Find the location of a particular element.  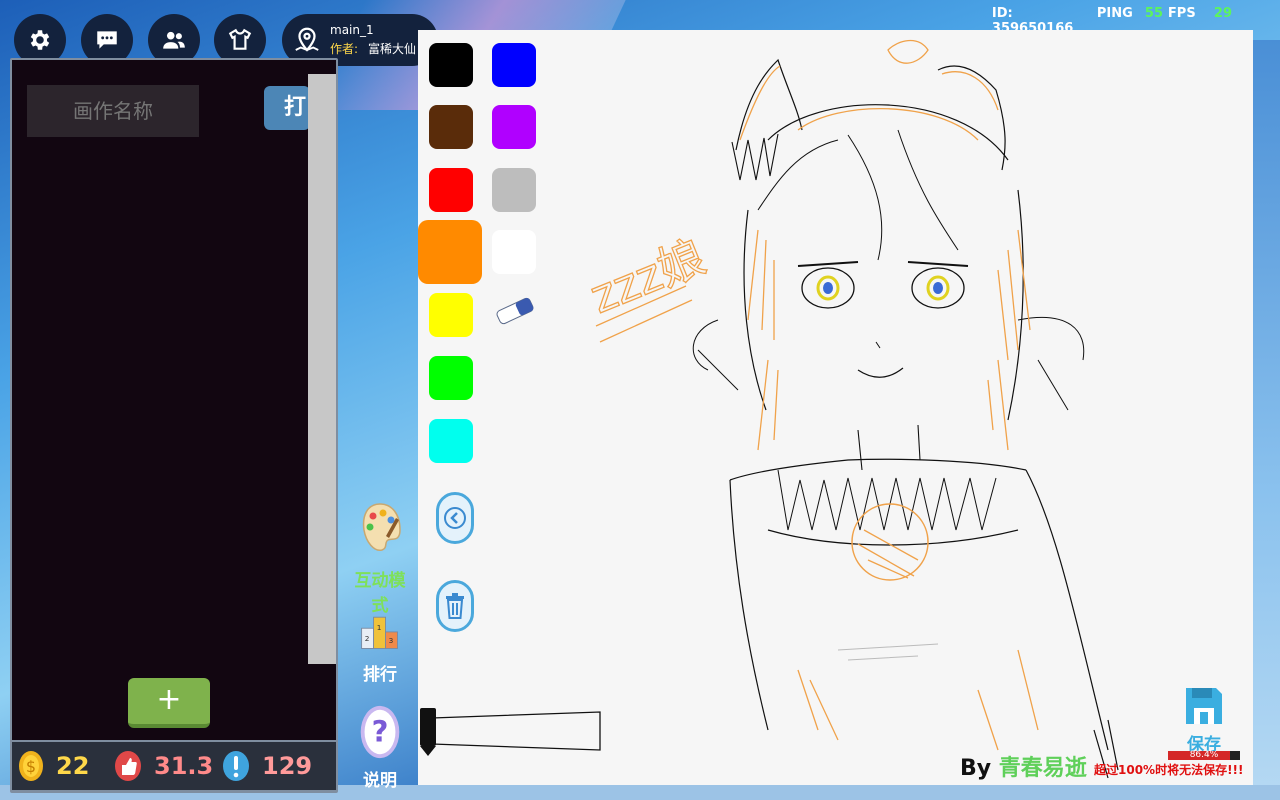

eraser-icon is located at coordinates (515, 311).